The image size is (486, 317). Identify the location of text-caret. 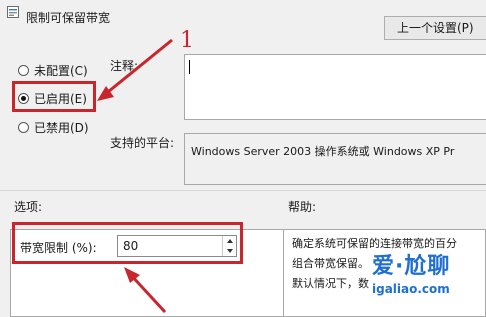
(189, 67).